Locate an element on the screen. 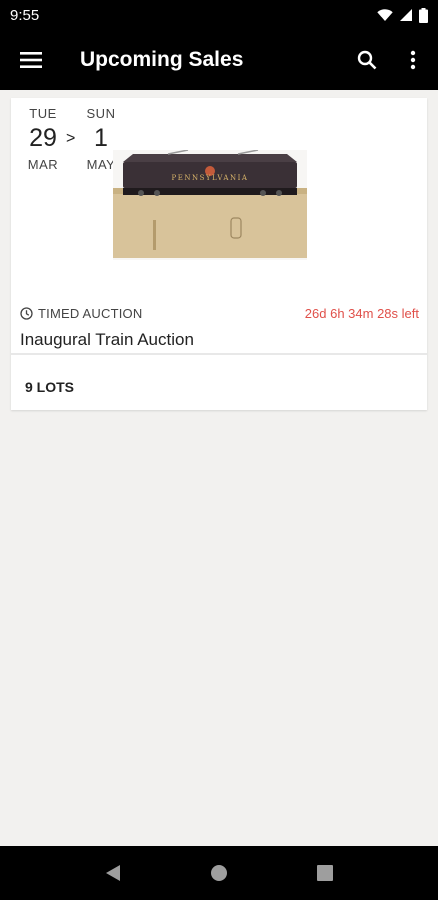 The image size is (438, 900). search-button is located at coordinates (367, 60).